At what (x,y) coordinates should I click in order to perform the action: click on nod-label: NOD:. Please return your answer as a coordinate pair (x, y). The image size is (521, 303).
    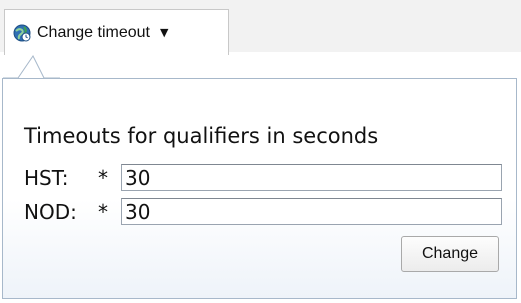
    Looking at the image, I should click on (50, 212).